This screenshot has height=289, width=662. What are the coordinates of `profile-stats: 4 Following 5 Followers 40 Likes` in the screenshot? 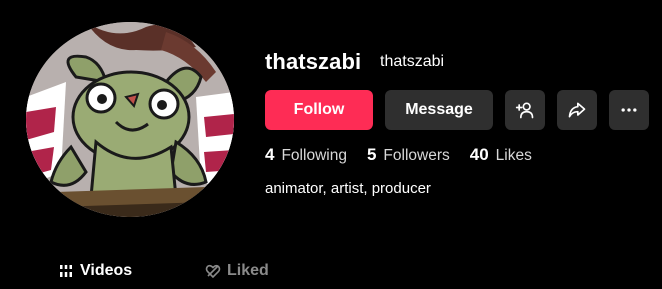 It's located at (408, 155).